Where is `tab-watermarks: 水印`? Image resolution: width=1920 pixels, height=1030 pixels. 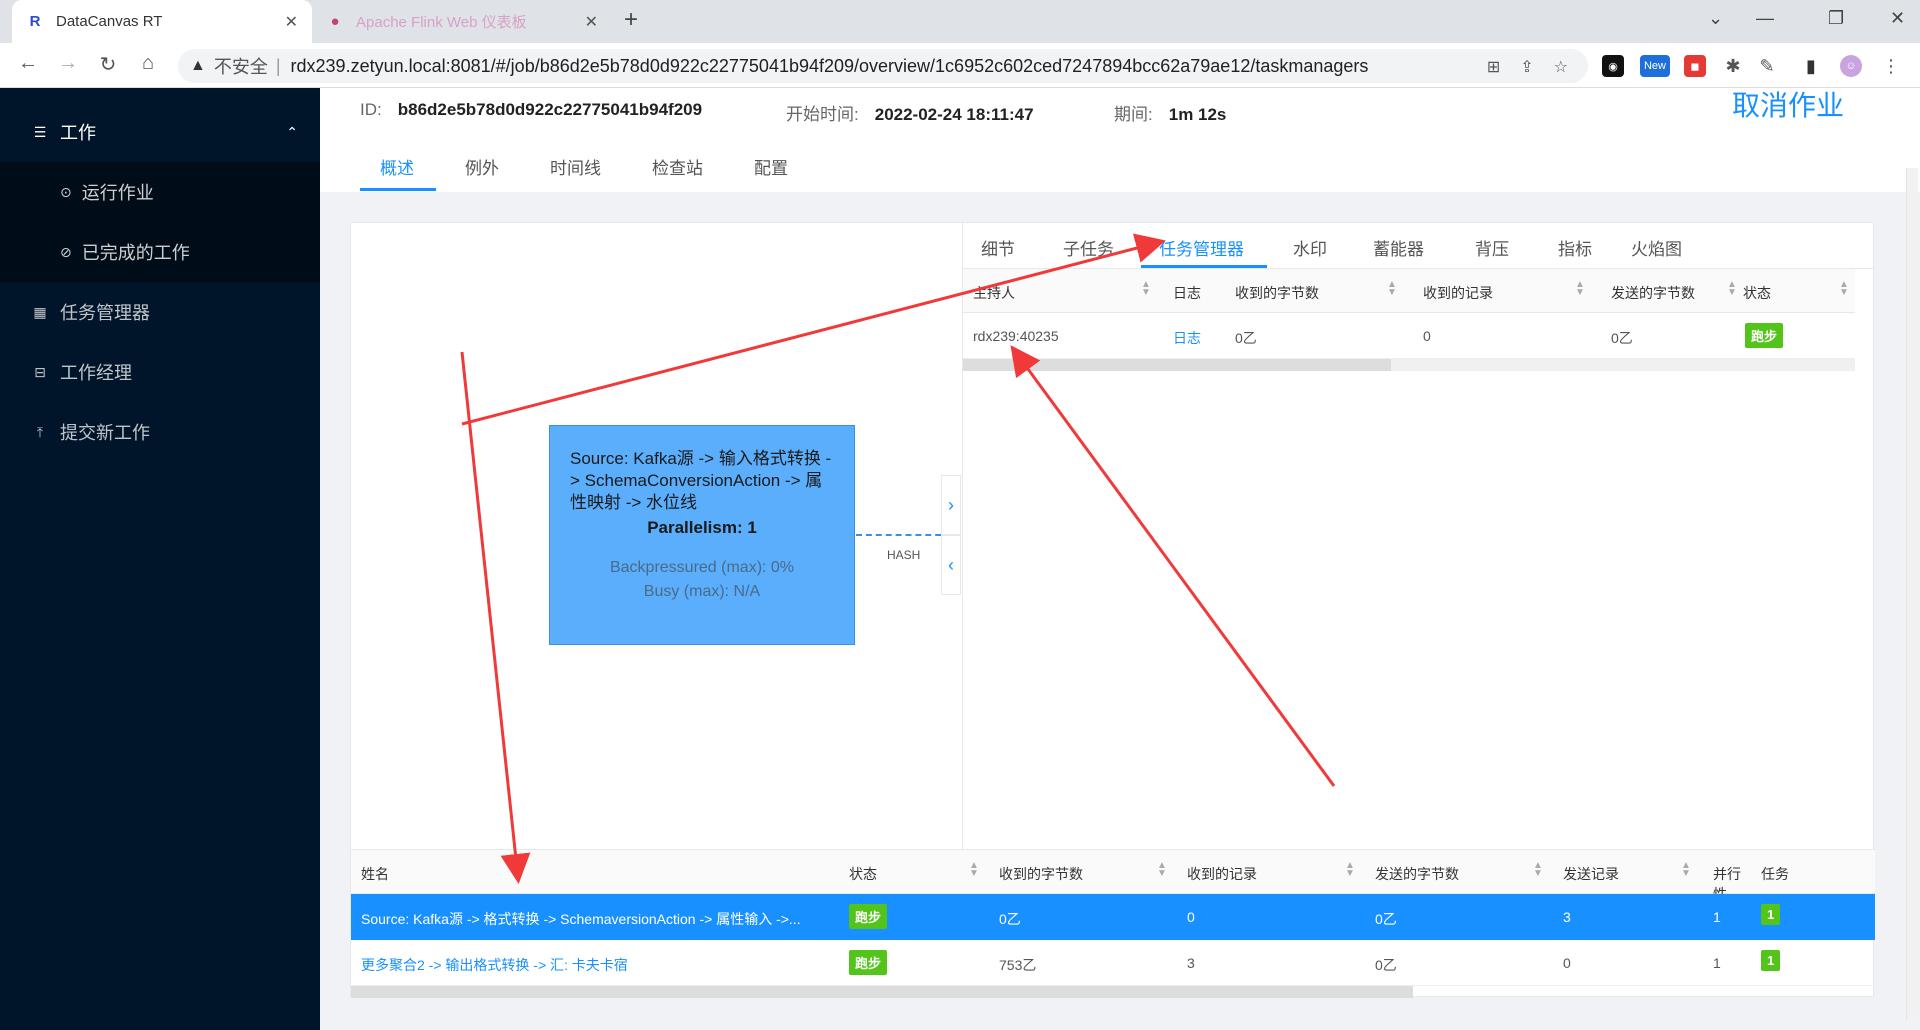 tab-watermarks: 水印 is located at coordinates (1310, 247).